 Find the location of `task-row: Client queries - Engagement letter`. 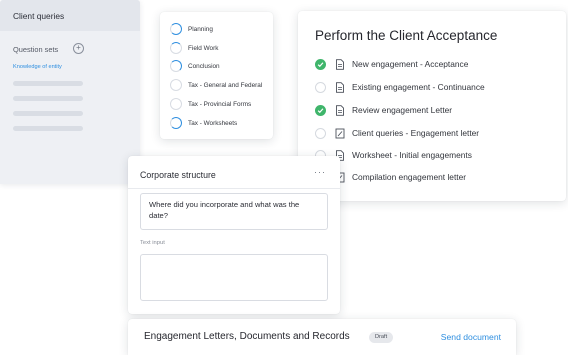

task-row: Client queries - Engagement letter is located at coordinates (397, 133).